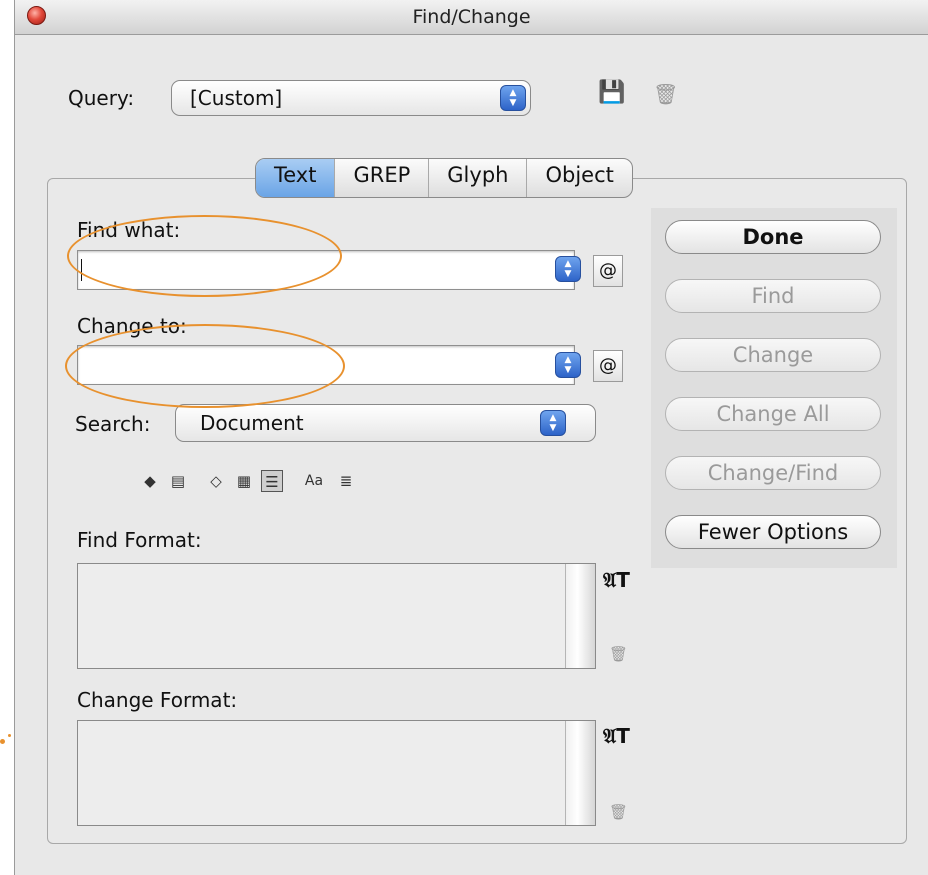 The width and height of the screenshot is (928, 875). Describe the element at coordinates (773, 237) in the screenshot. I see `done-button: Done` at that location.